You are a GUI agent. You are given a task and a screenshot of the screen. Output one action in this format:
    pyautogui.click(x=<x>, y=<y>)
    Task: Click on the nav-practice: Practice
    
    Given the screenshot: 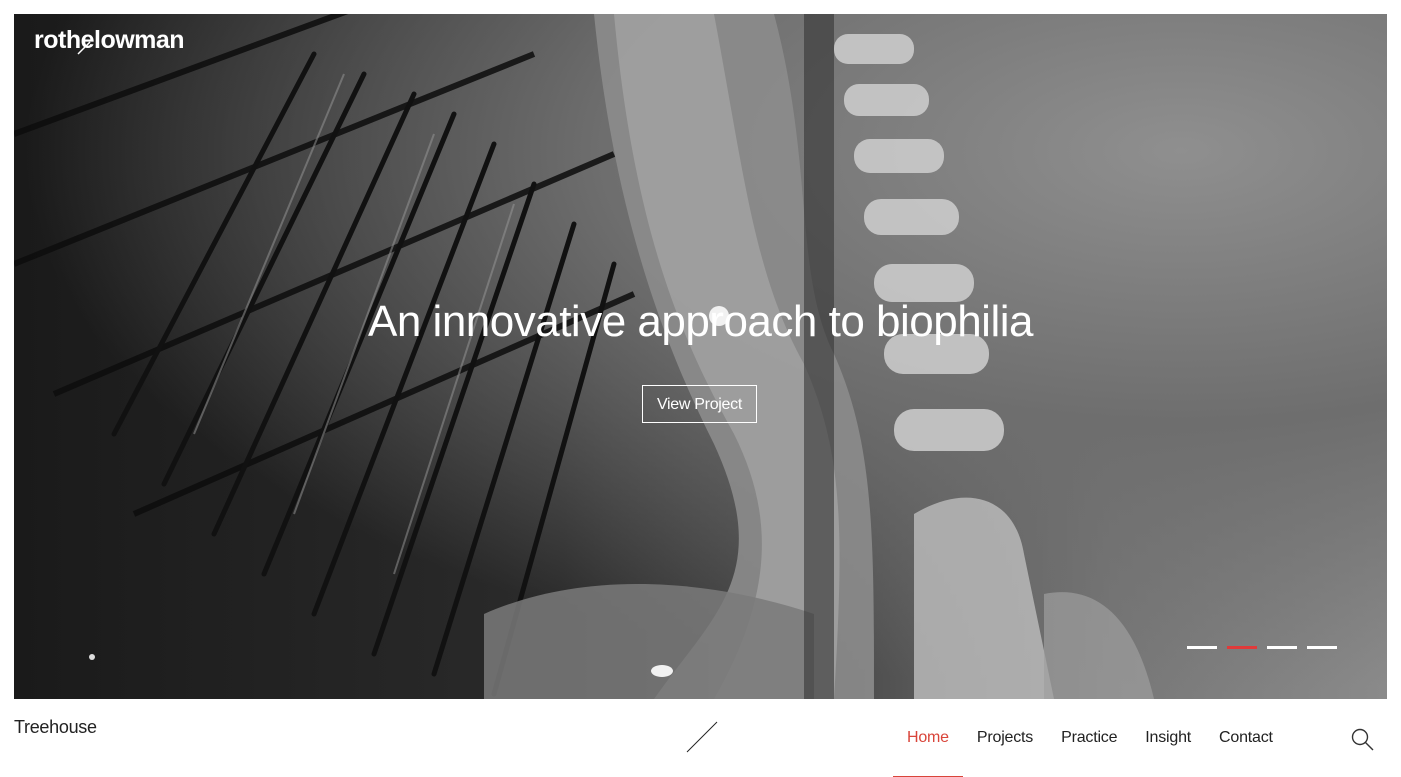 What is the action you would take?
    pyautogui.click(x=1089, y=752)
    